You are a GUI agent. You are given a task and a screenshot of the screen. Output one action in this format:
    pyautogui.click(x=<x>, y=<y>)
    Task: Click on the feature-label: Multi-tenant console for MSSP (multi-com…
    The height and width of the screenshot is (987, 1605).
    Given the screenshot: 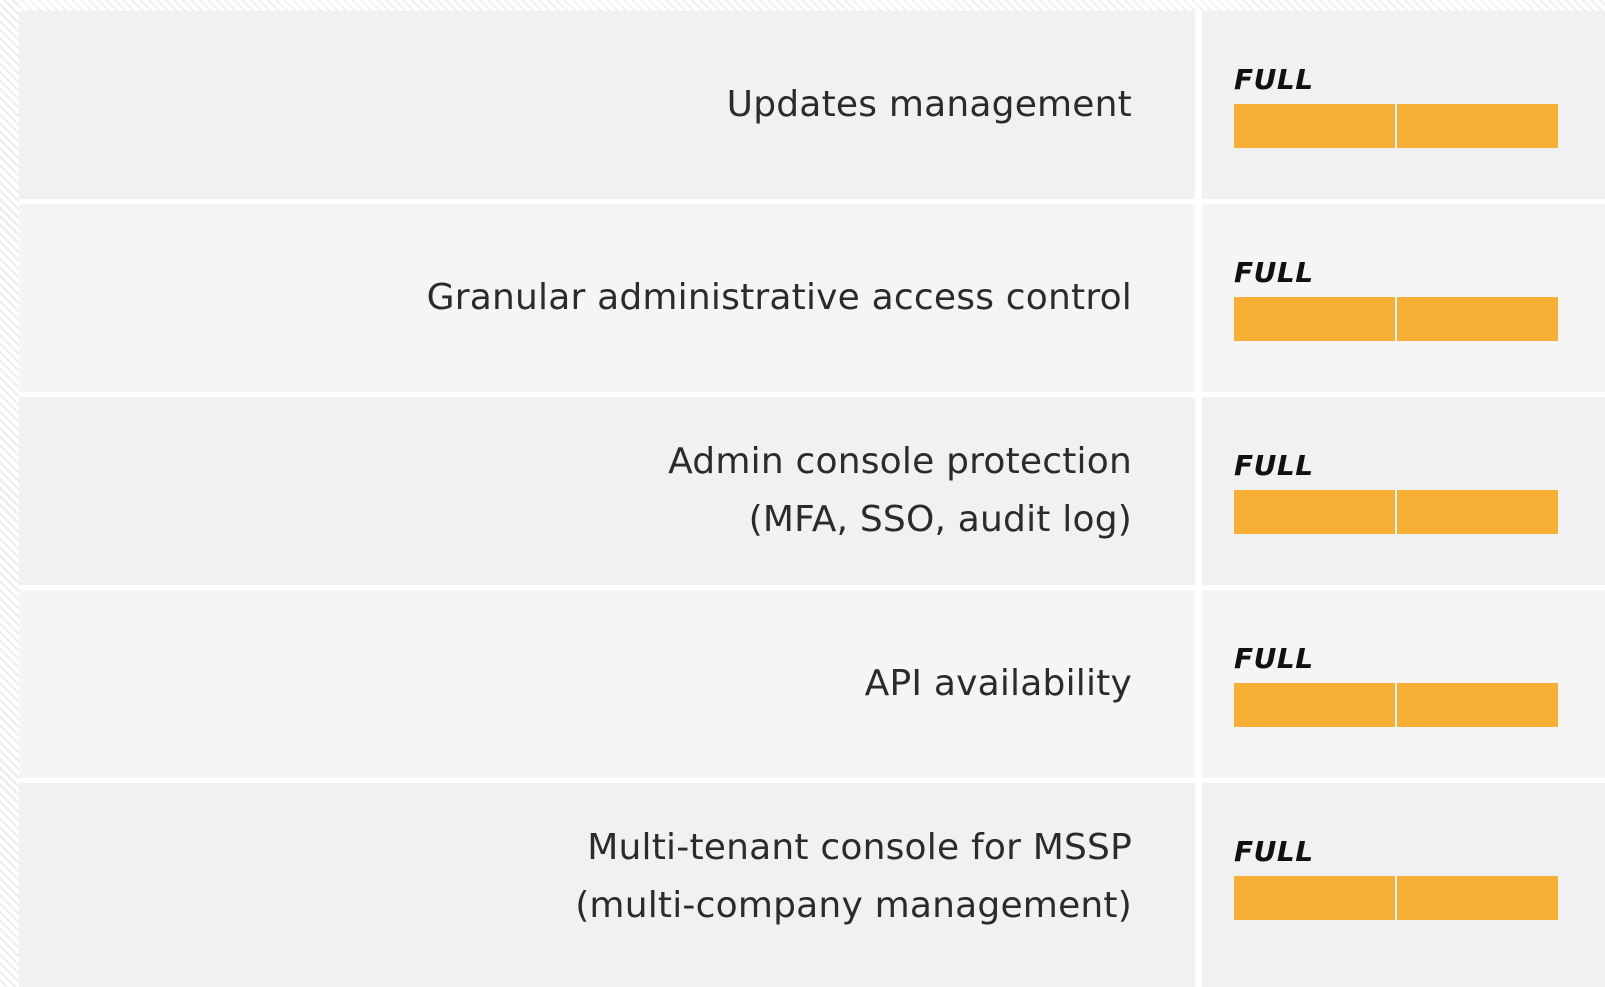 What is the action you would take?
    pyautogui.click(x=853, y=876)
    